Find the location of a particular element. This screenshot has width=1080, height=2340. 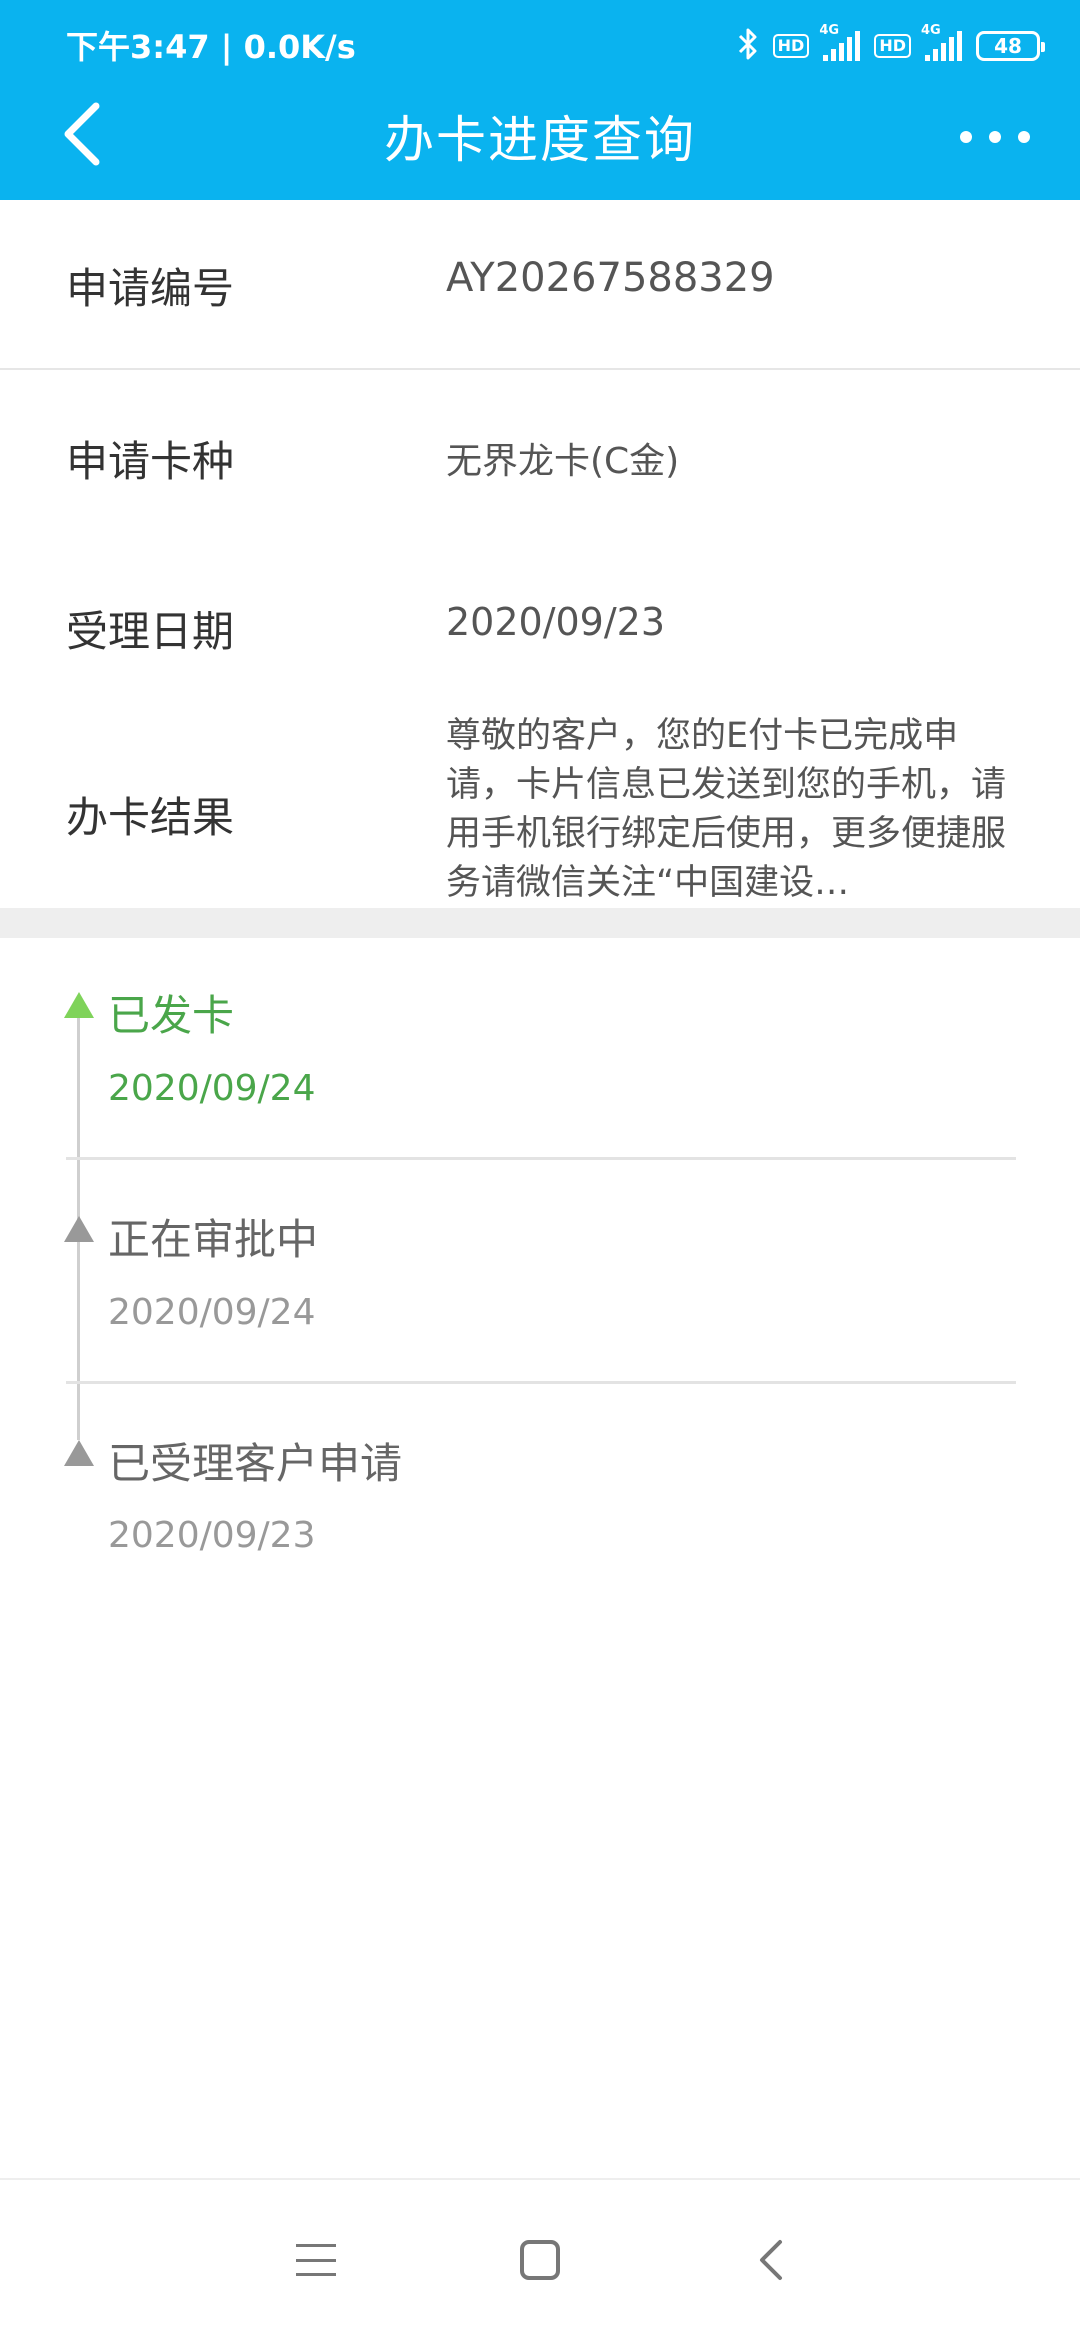

signal-icon-2: 4G is located at coordinates (941, 42).